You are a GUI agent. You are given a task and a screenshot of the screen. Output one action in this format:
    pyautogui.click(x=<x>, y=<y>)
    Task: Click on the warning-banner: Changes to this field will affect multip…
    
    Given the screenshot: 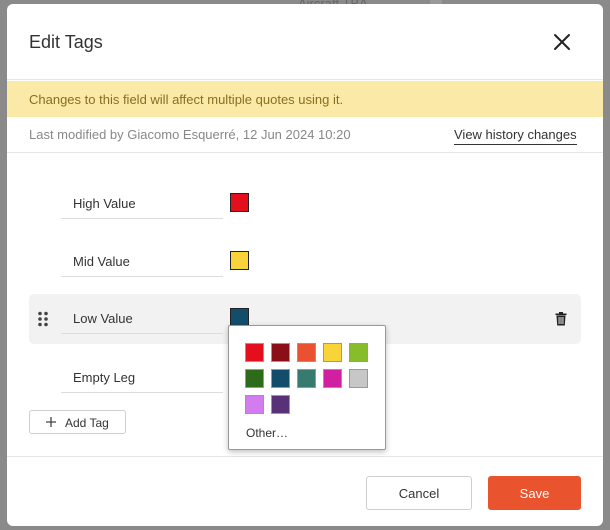 What is the action you would take?
    pyautogui.click(x=305, y=99)
    